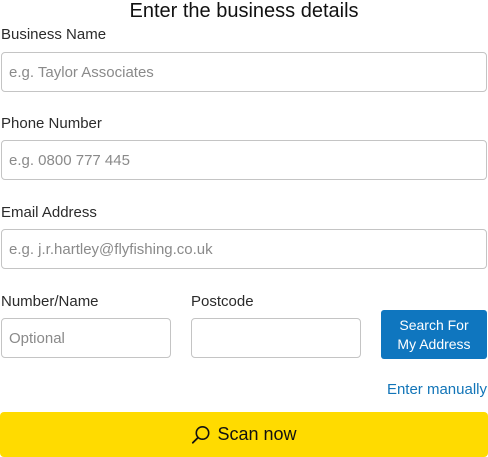  What do you see at coordinates (49, 212) in the screenshot?
I see `email-address-label: Email Address` at bounding box center [49, 212].